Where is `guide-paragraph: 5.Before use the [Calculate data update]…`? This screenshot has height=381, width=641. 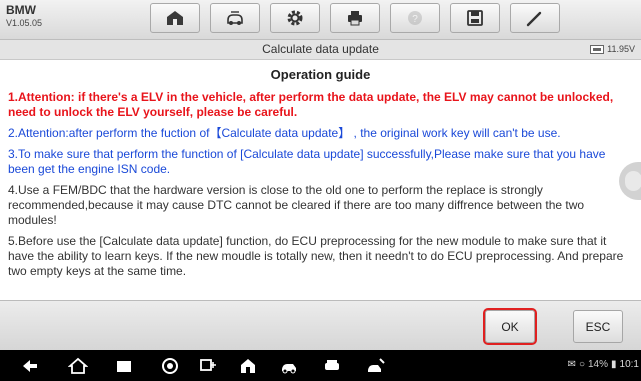 guide-paragraph: 5.Before use the [Calculate data update]… is located at coordinates (316, 256).